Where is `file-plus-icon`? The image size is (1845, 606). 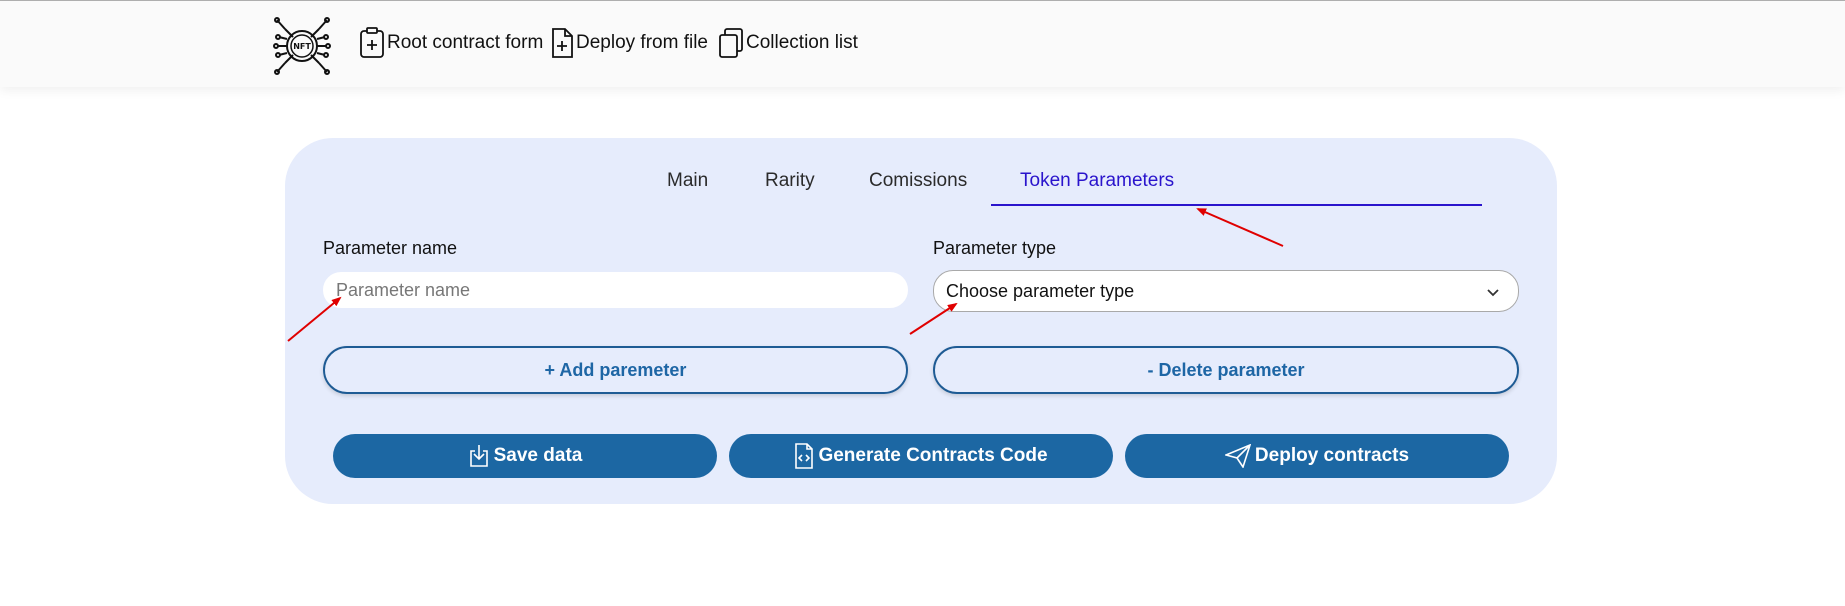
file-plus-icon is located at coordinates (562, 43).